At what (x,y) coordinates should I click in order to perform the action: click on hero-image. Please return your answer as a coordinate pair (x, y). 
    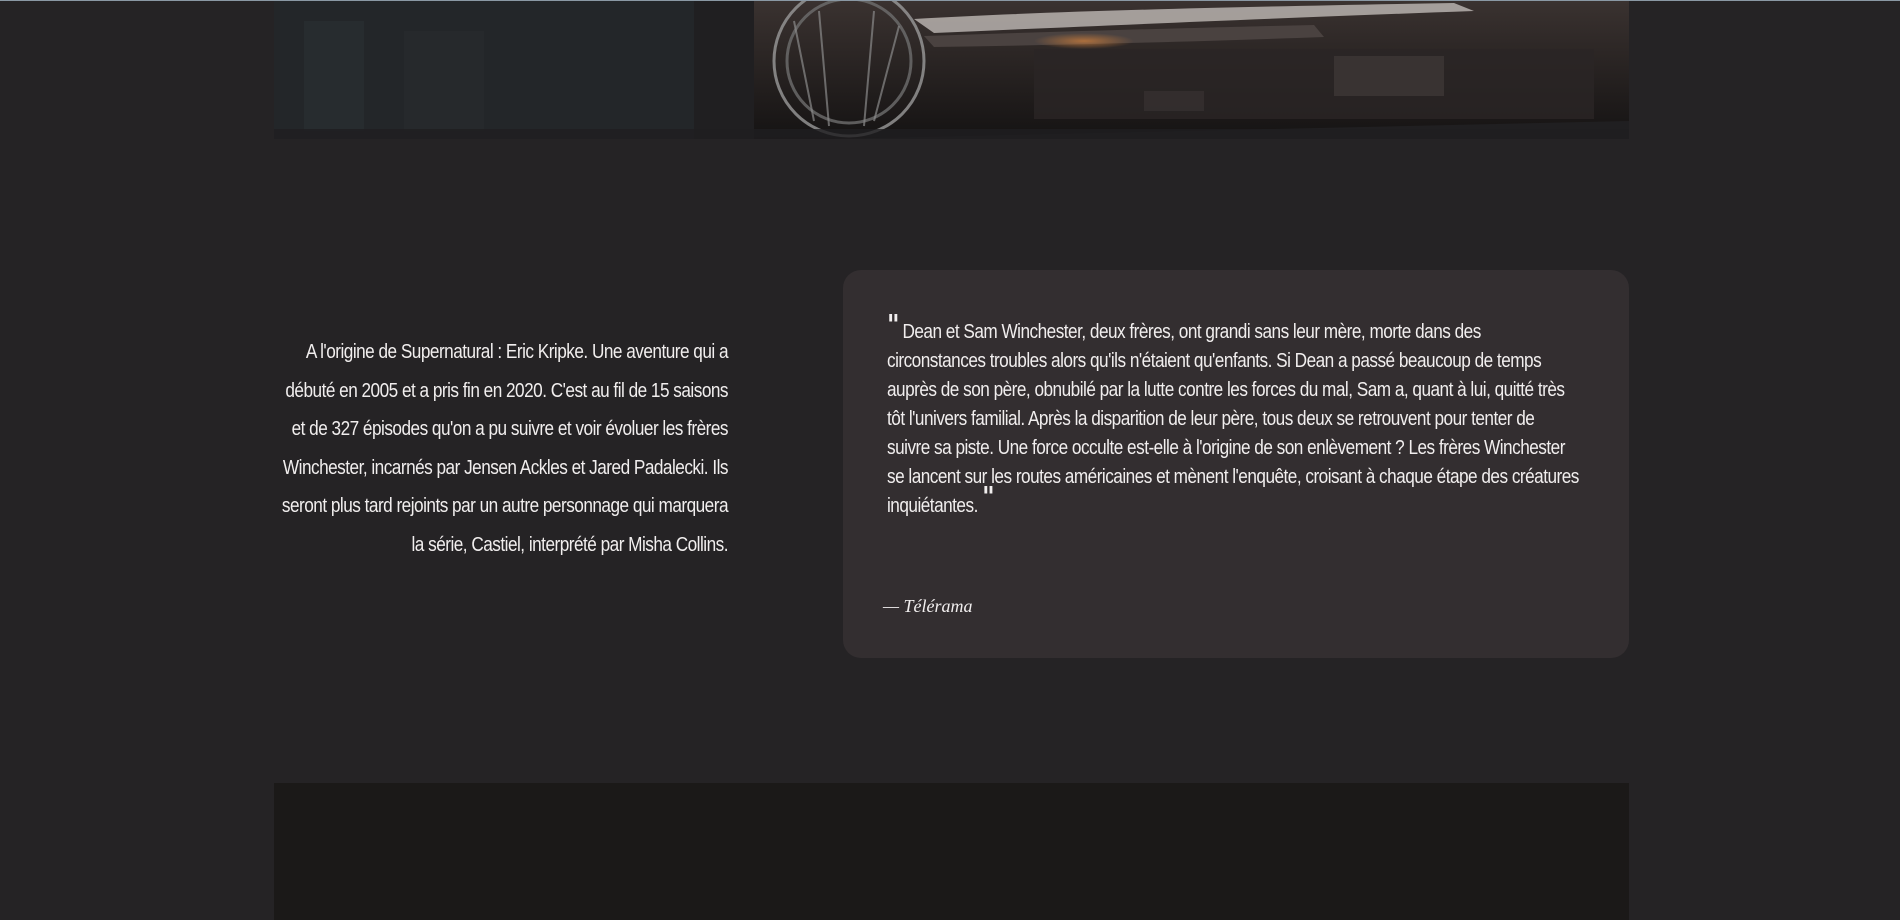
    Looking at the image, I should click on (951, 70).